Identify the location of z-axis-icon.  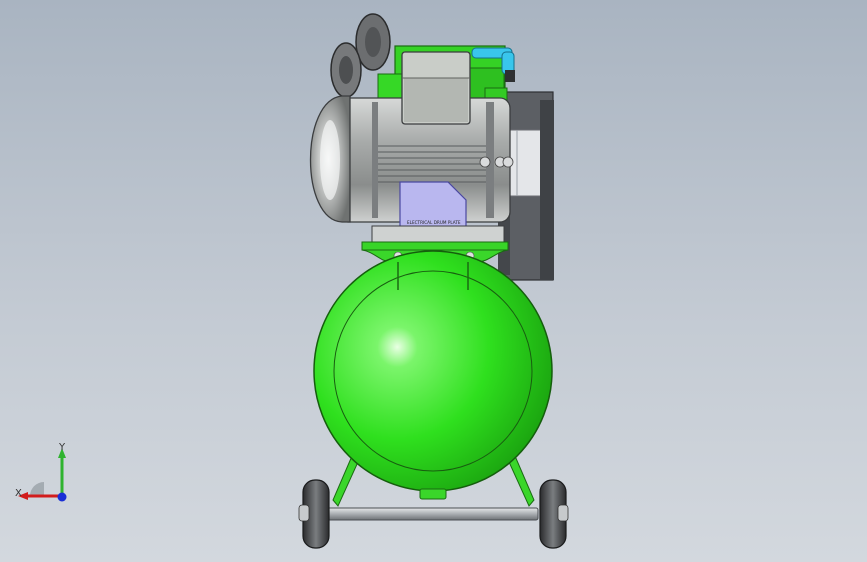
(62, 497).